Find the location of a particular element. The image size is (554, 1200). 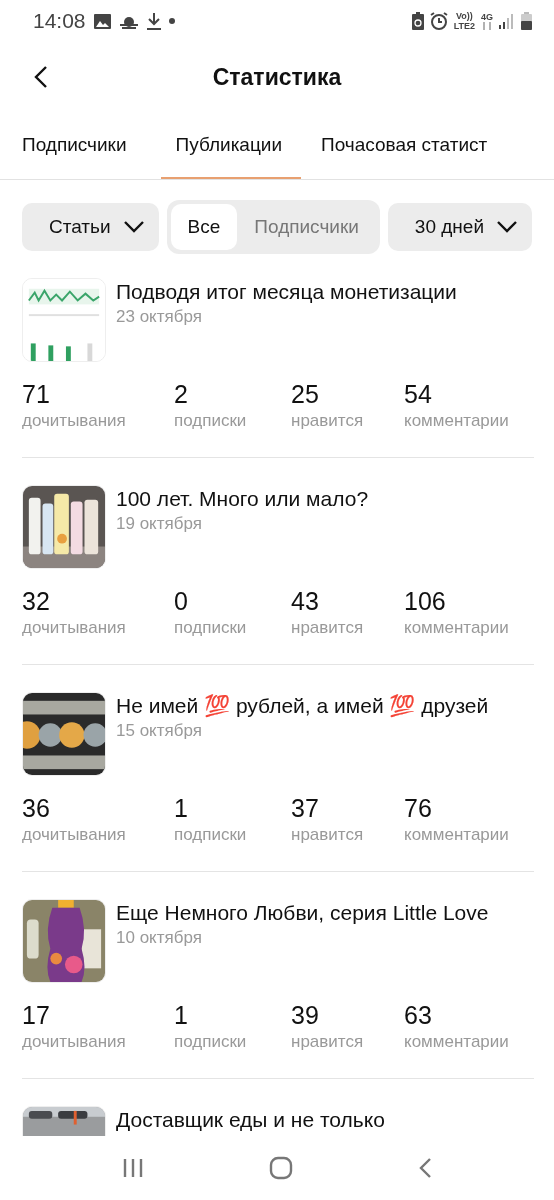

stat-value: 106 is located at coordinates (425, 601).